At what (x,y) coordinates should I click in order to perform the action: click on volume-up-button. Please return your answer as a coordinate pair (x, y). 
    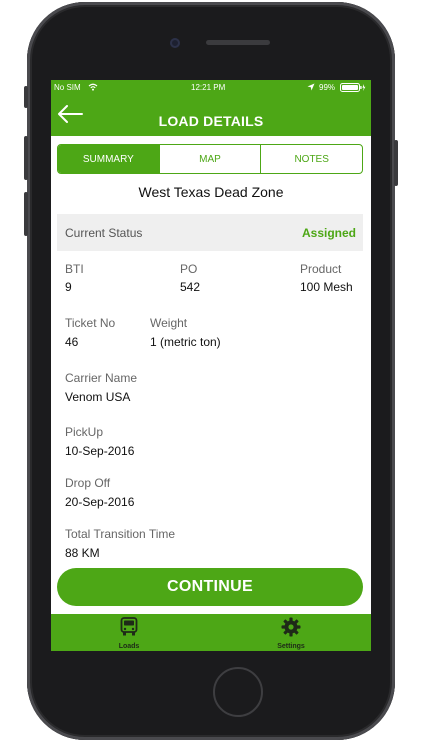
    Looking at the image, I should click on (26, 158).